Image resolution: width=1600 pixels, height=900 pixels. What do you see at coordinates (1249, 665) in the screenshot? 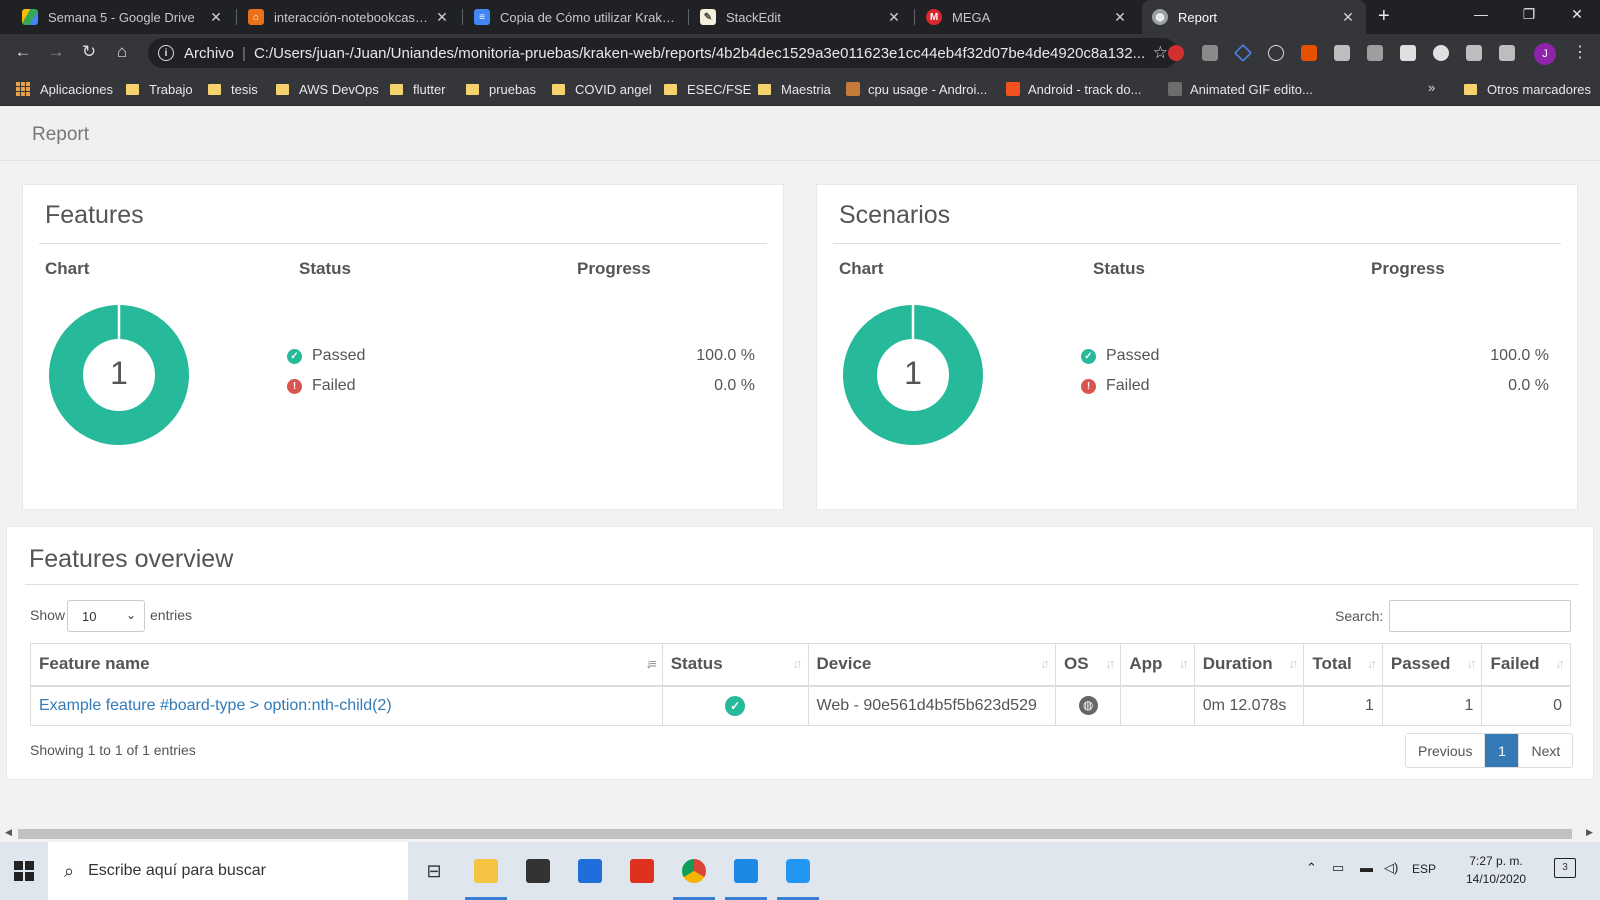
I see `col-duration: Duration ↓↑` at bounding box center [1249, 665].